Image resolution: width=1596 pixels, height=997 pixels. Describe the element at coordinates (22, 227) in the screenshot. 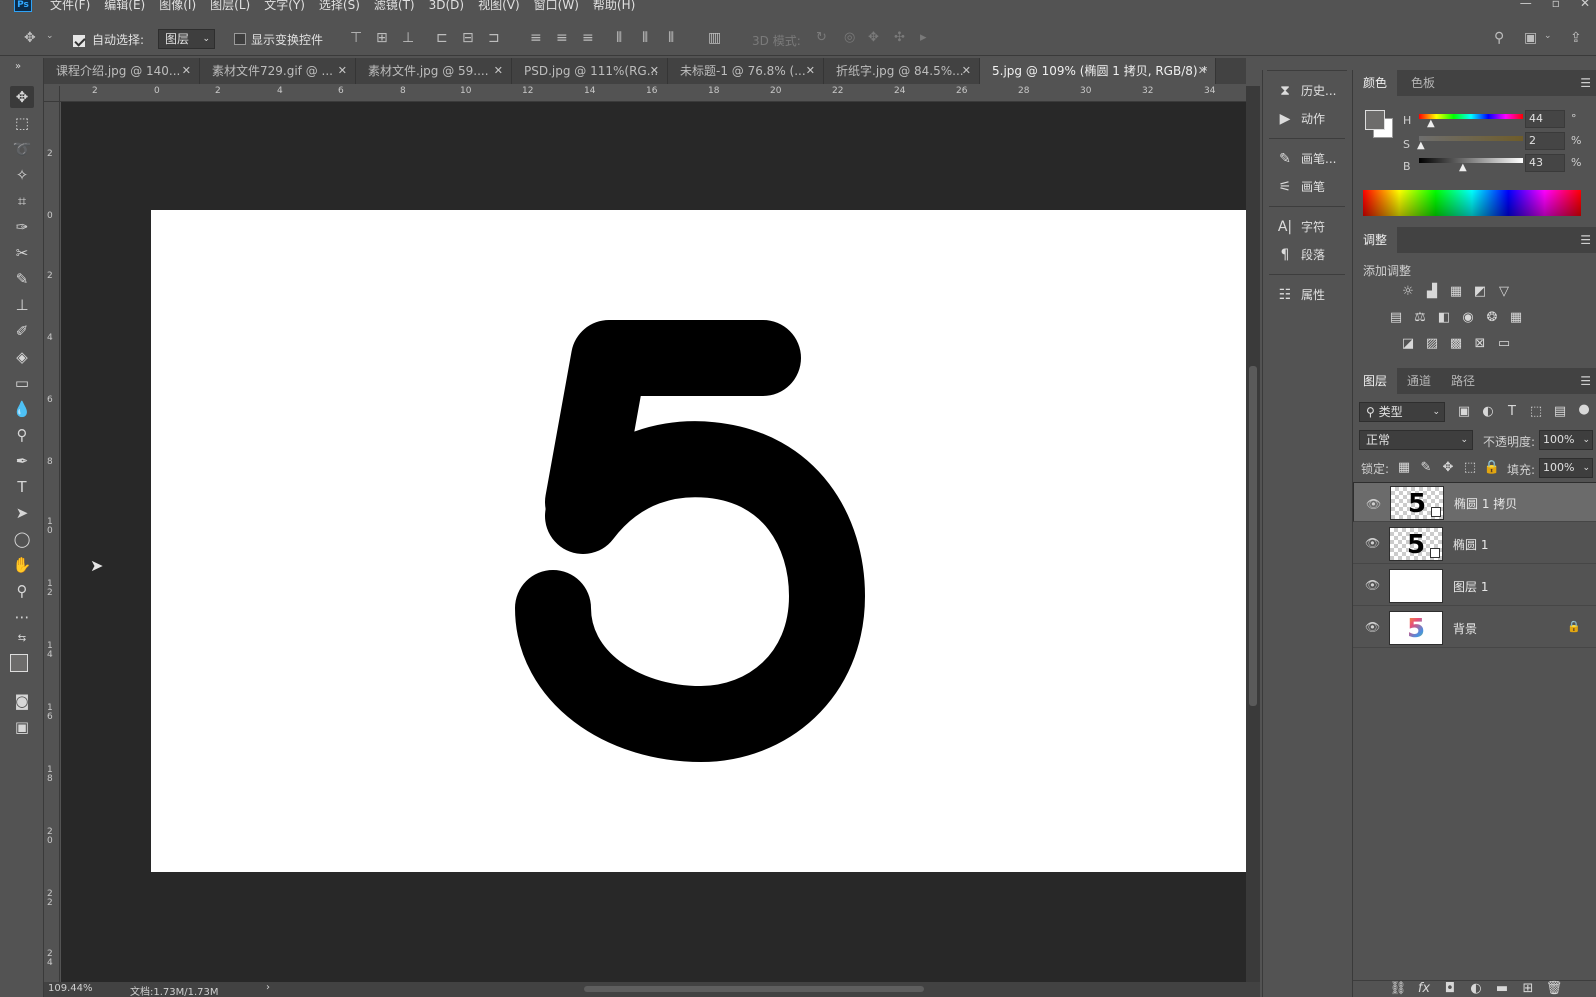

I see `eyedropper-tool-icon: ✑` at that location.